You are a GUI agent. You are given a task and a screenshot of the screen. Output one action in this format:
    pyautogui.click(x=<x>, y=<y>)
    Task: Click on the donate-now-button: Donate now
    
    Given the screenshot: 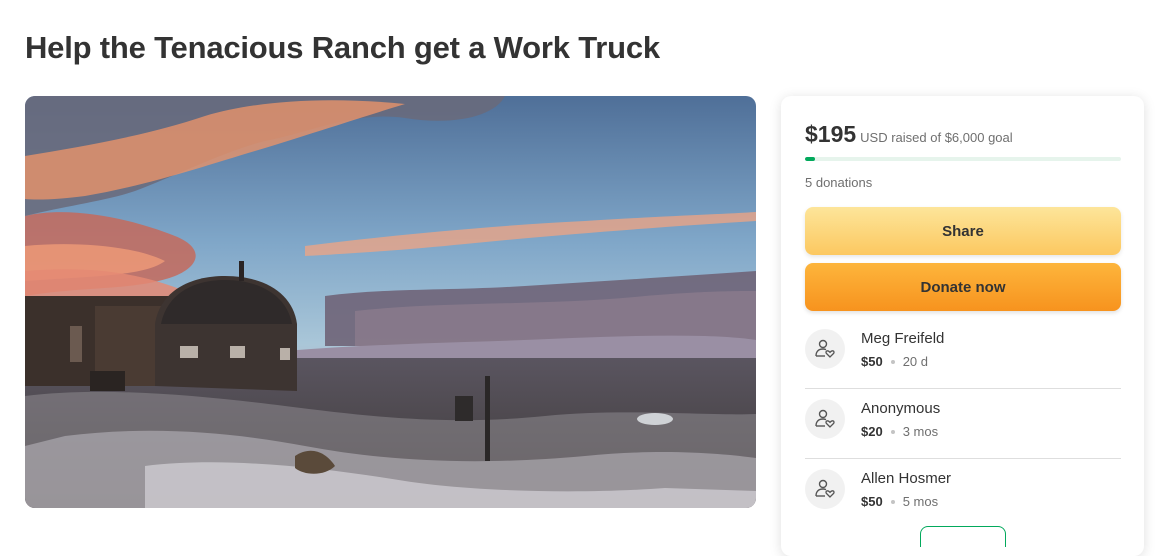 What is the action you would take?
    pyautogui.click(x=963, y=287)
    